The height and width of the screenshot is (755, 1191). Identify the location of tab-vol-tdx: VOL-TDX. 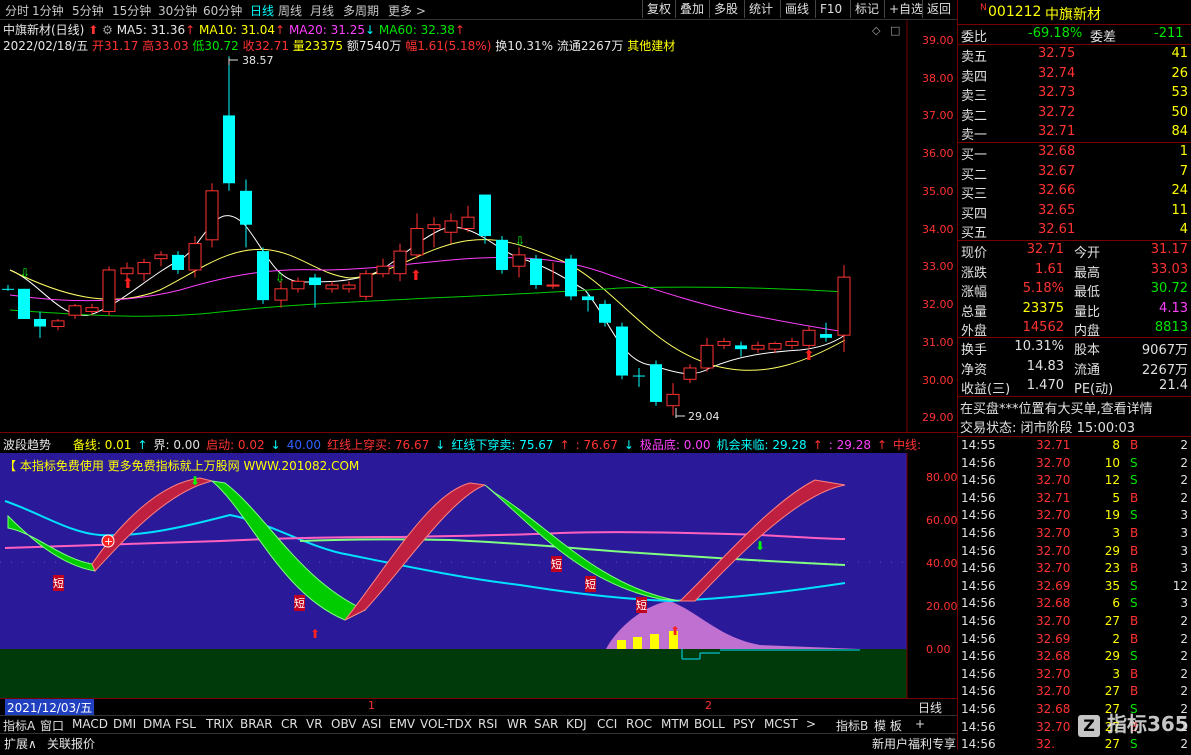
(446, 724).